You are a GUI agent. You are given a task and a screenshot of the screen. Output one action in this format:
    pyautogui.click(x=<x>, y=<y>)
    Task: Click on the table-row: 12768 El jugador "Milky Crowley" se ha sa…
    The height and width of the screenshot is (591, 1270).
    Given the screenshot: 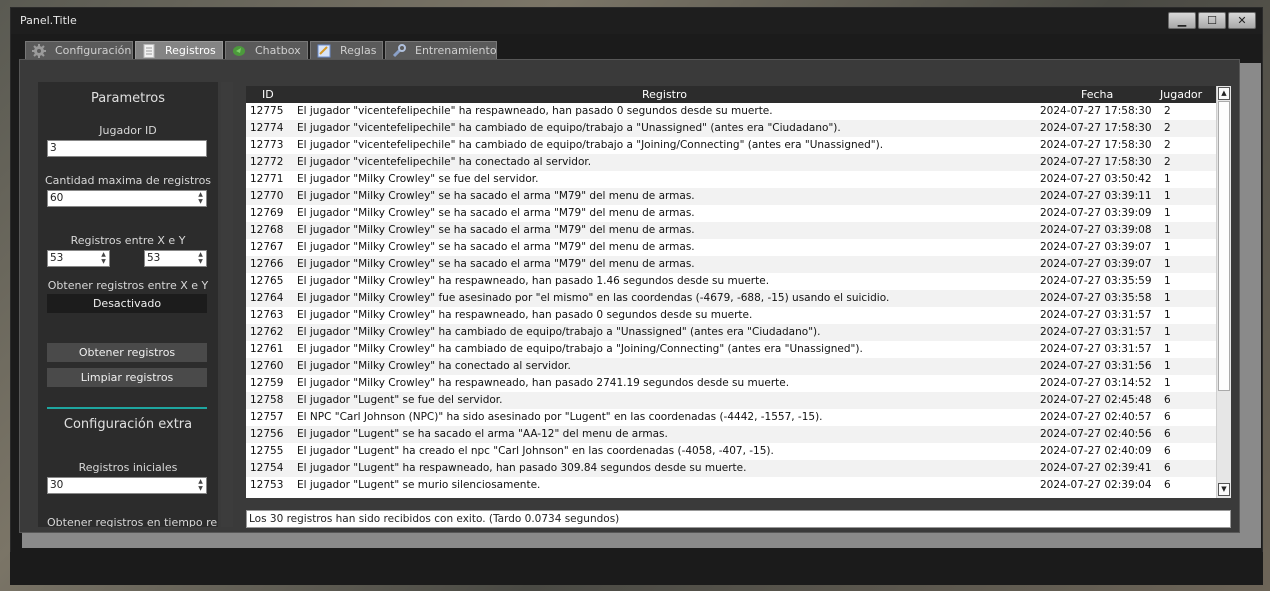 What is the action you would take?
    pyautogui.click(x=731, y=230)
    